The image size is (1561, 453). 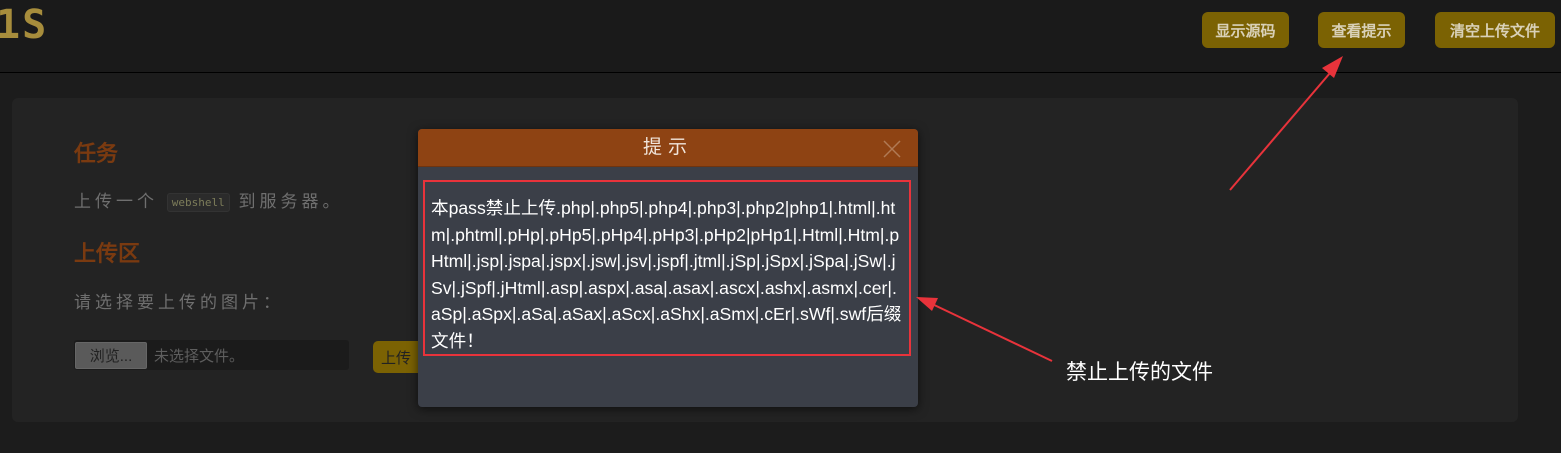 I want to click on upload-prompt: 请选择要上传的图片：, so click(x=179, y=302).